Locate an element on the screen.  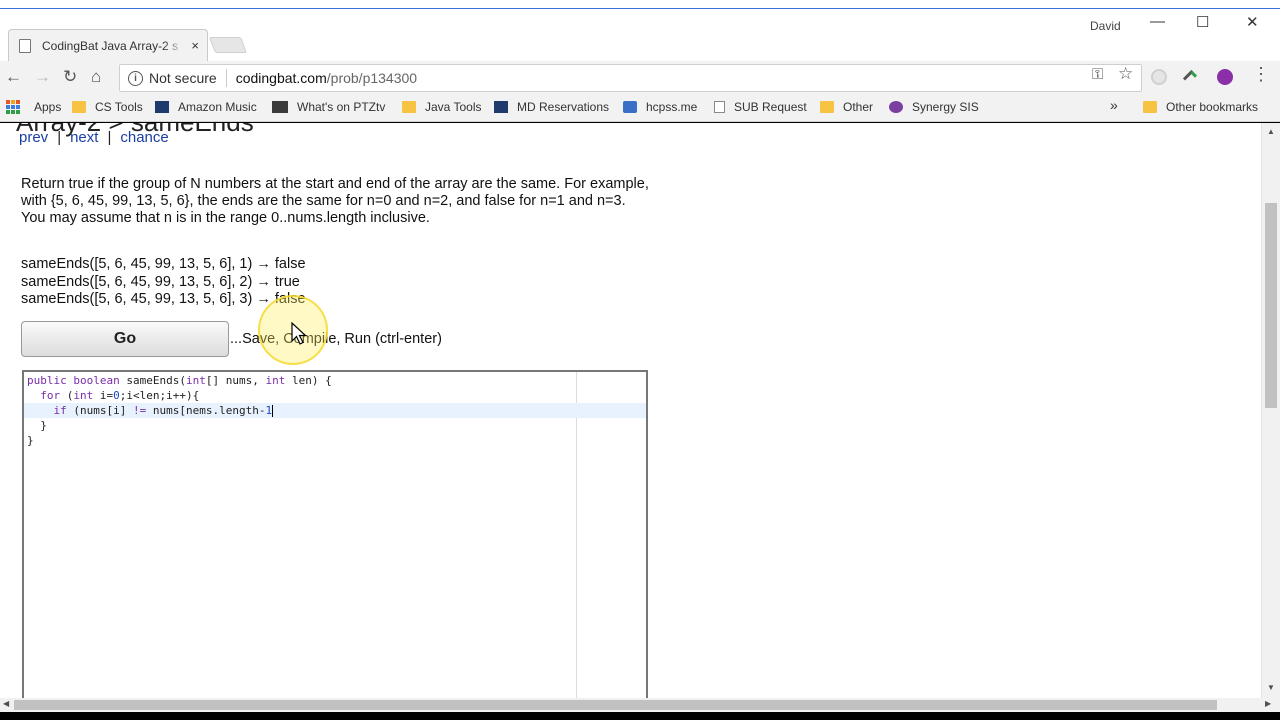
menu-icon: ⋮ is located at coordinates (1261, 74).